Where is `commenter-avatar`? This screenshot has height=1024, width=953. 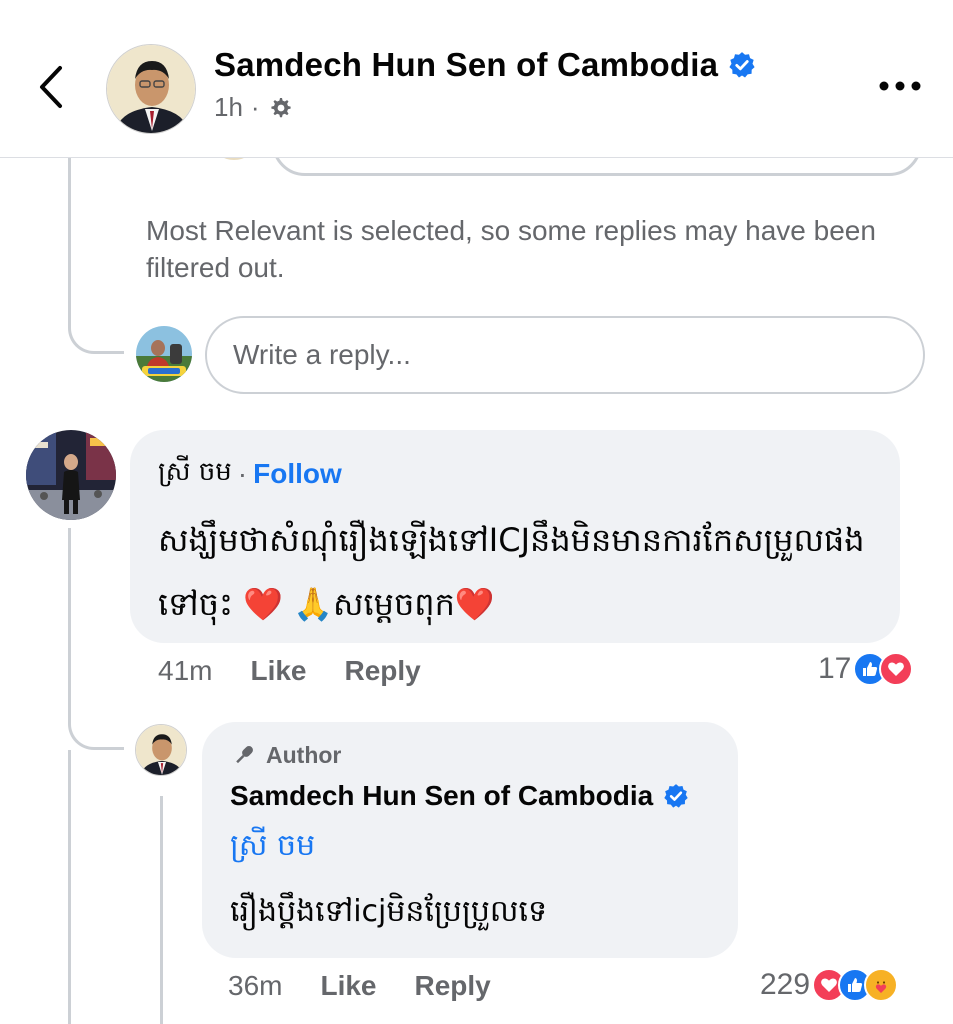 commenter-avatar is located at coordinates (71, 475).